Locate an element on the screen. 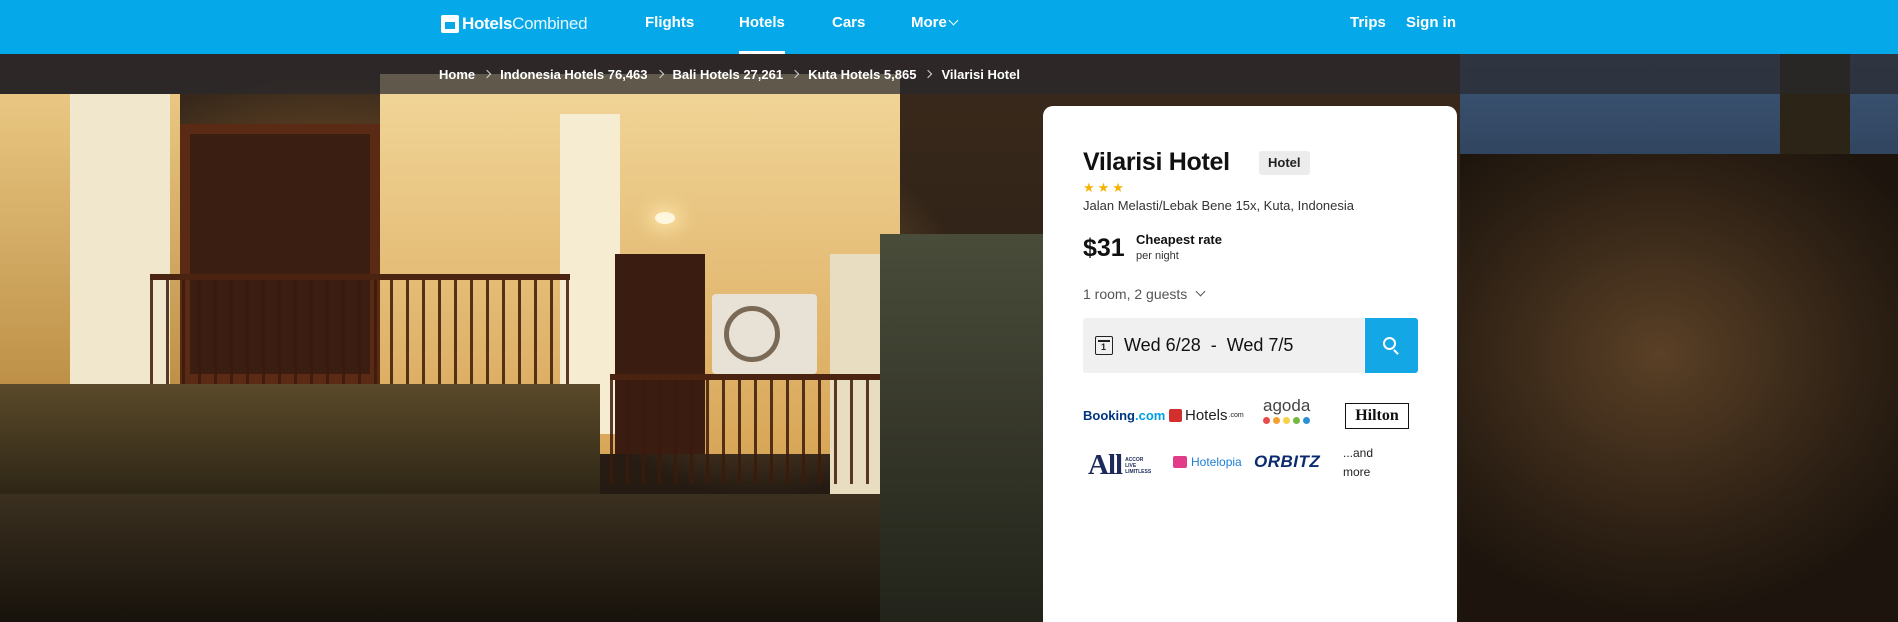  breadcrumb-home: Home is located at coordinates (457, 74).